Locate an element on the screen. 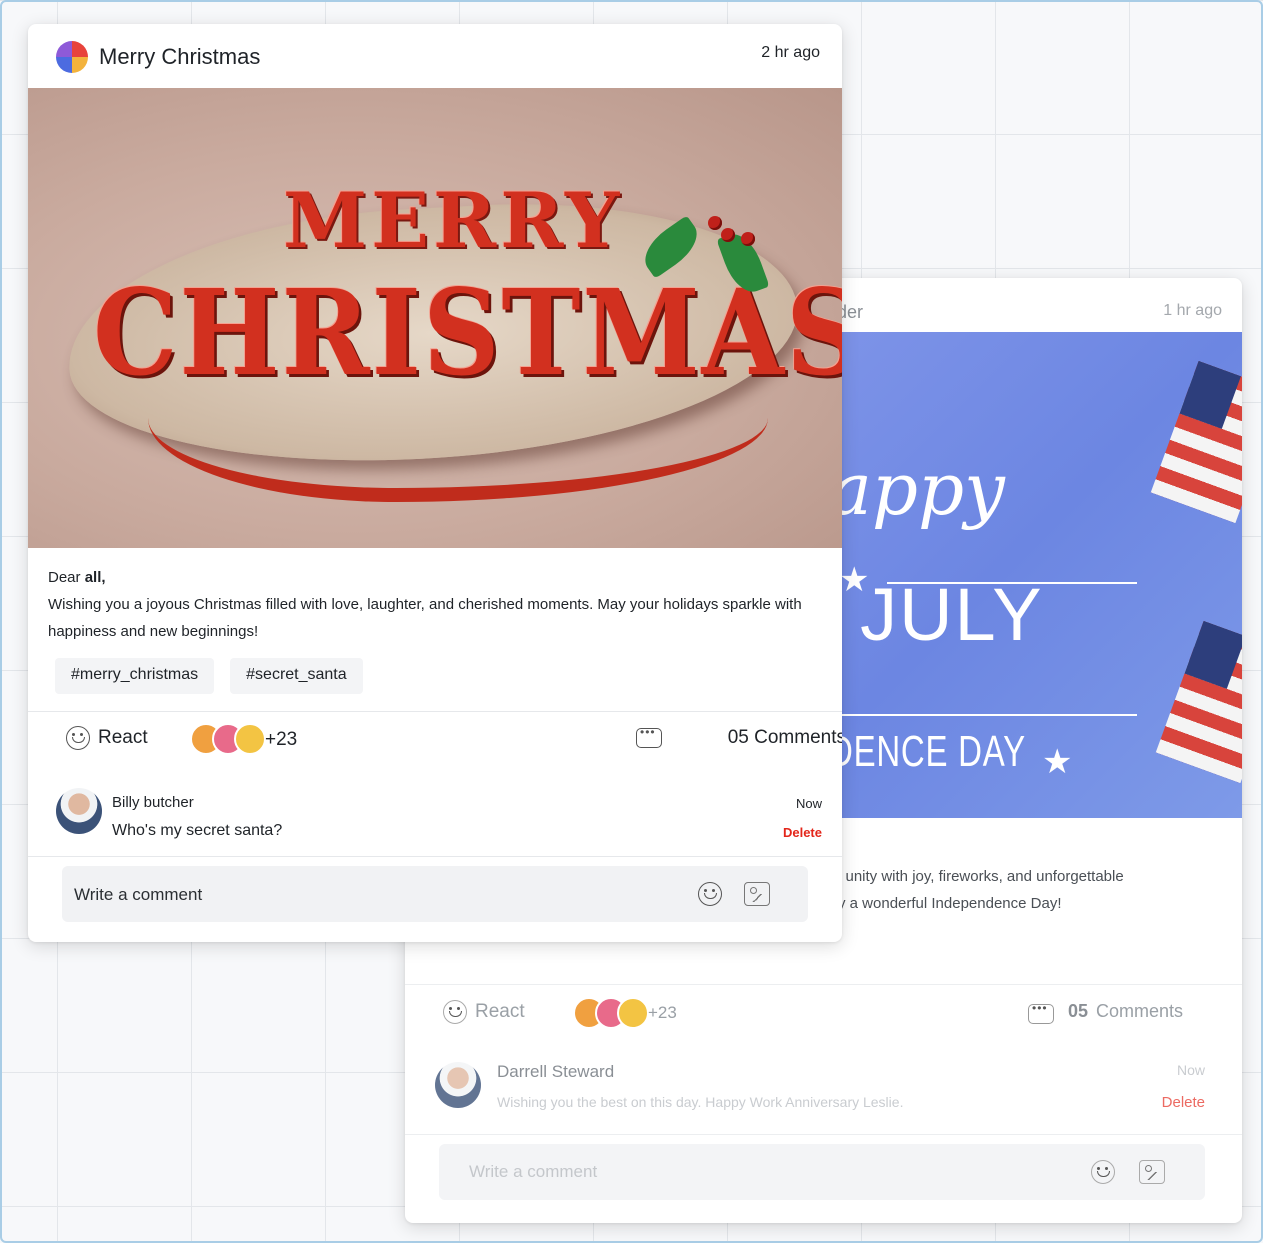 This screenshot has height=1243, width=1263. greeting-prefix: Dear is located at coordinates (66, 577).